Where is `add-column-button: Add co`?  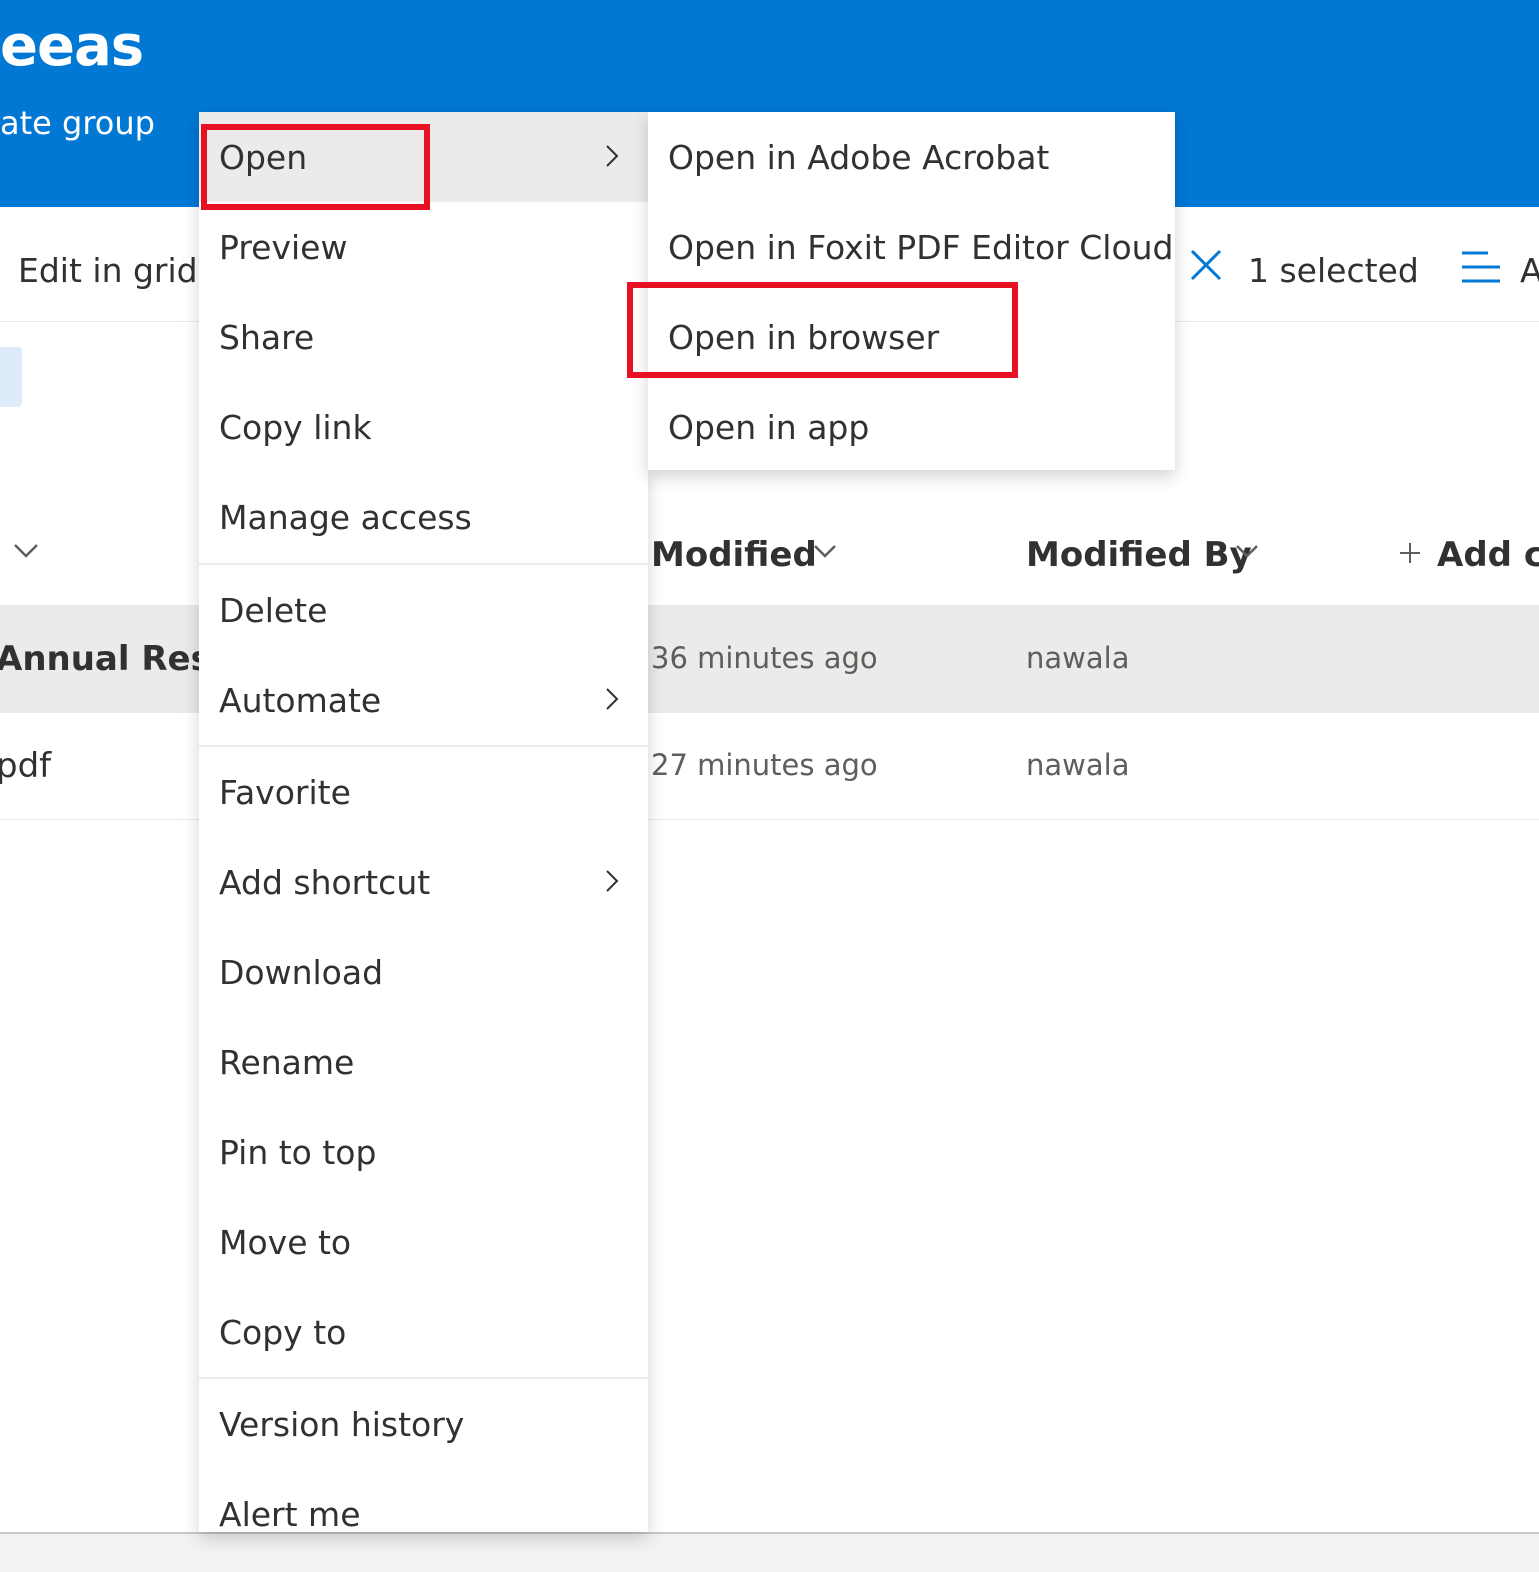 add-column-button: Add co is located at coordinates (1488, 555).